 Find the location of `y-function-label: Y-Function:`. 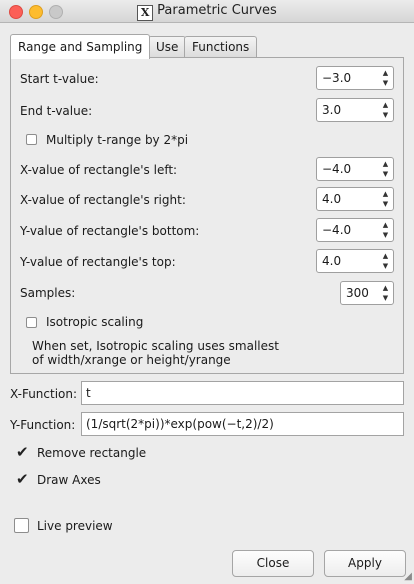

y-function-label: Y-Function: is located at coordinates (43, 425).